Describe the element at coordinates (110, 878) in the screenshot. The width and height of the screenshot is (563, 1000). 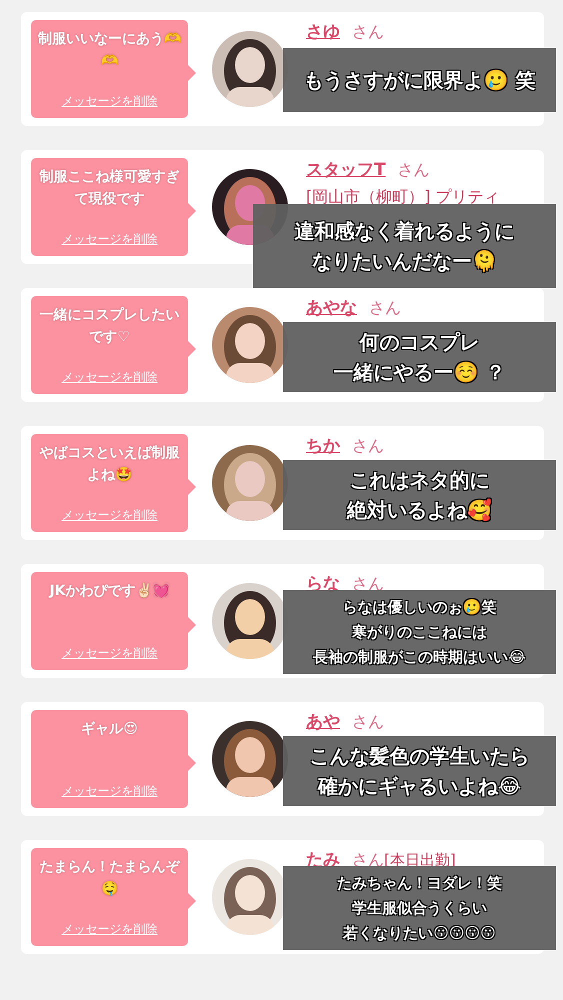
I see `message-text: たまらん！たまらんぞ🤤` at that location.